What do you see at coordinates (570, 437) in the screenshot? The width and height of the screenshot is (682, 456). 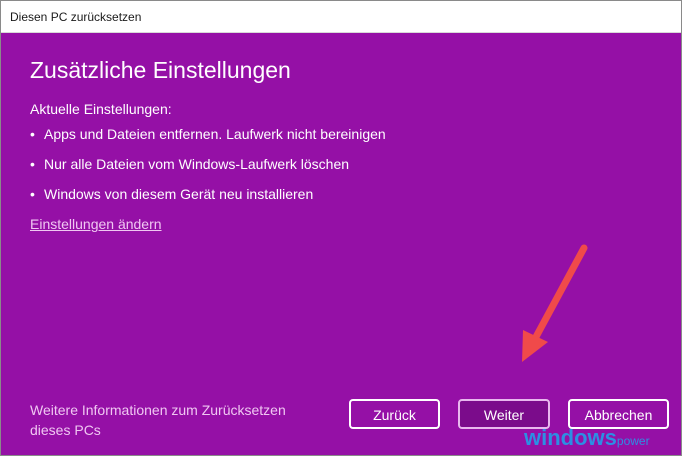 I see `watermark-brand: windows` at bounding box center [570, 437].